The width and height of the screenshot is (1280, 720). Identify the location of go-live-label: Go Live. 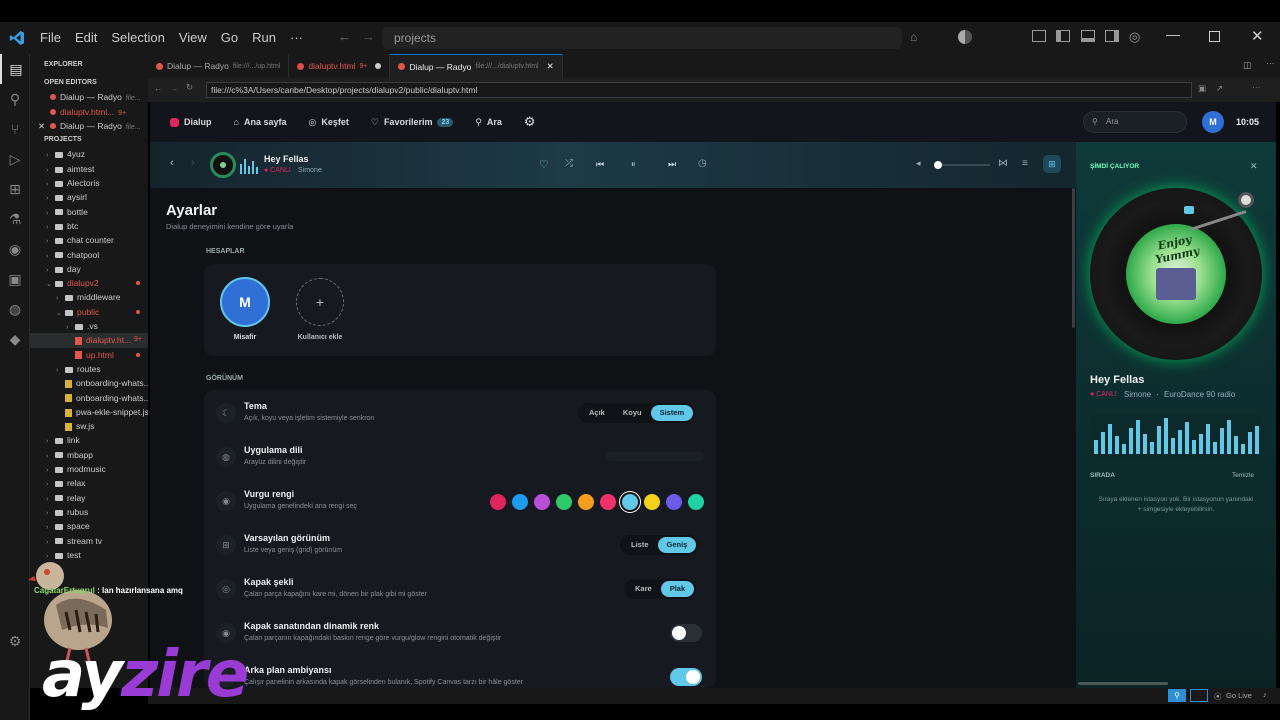
(1239, 695).